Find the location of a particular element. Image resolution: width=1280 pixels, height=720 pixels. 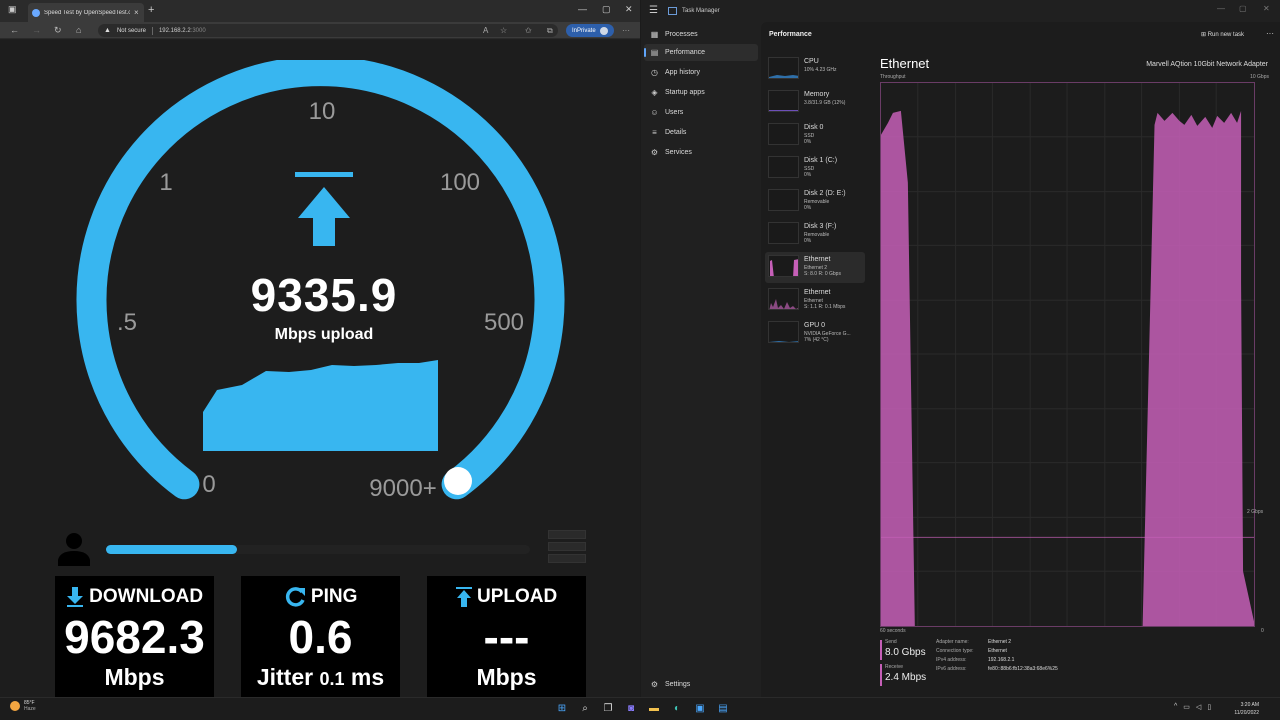

new-tab-button: + is located at coordinates (151, 10).